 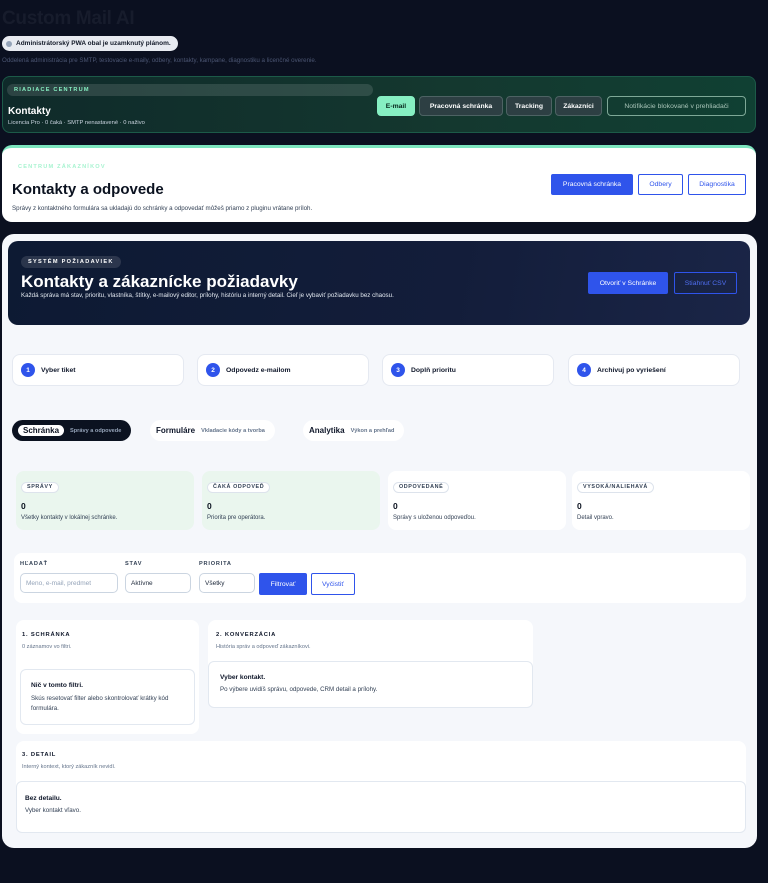 What do you see at coordinates (71, 262) in the screenshot?
I see `hero-kicker: SYSTÉM POŽIADAVIEK` at bounding box center [71, 262].